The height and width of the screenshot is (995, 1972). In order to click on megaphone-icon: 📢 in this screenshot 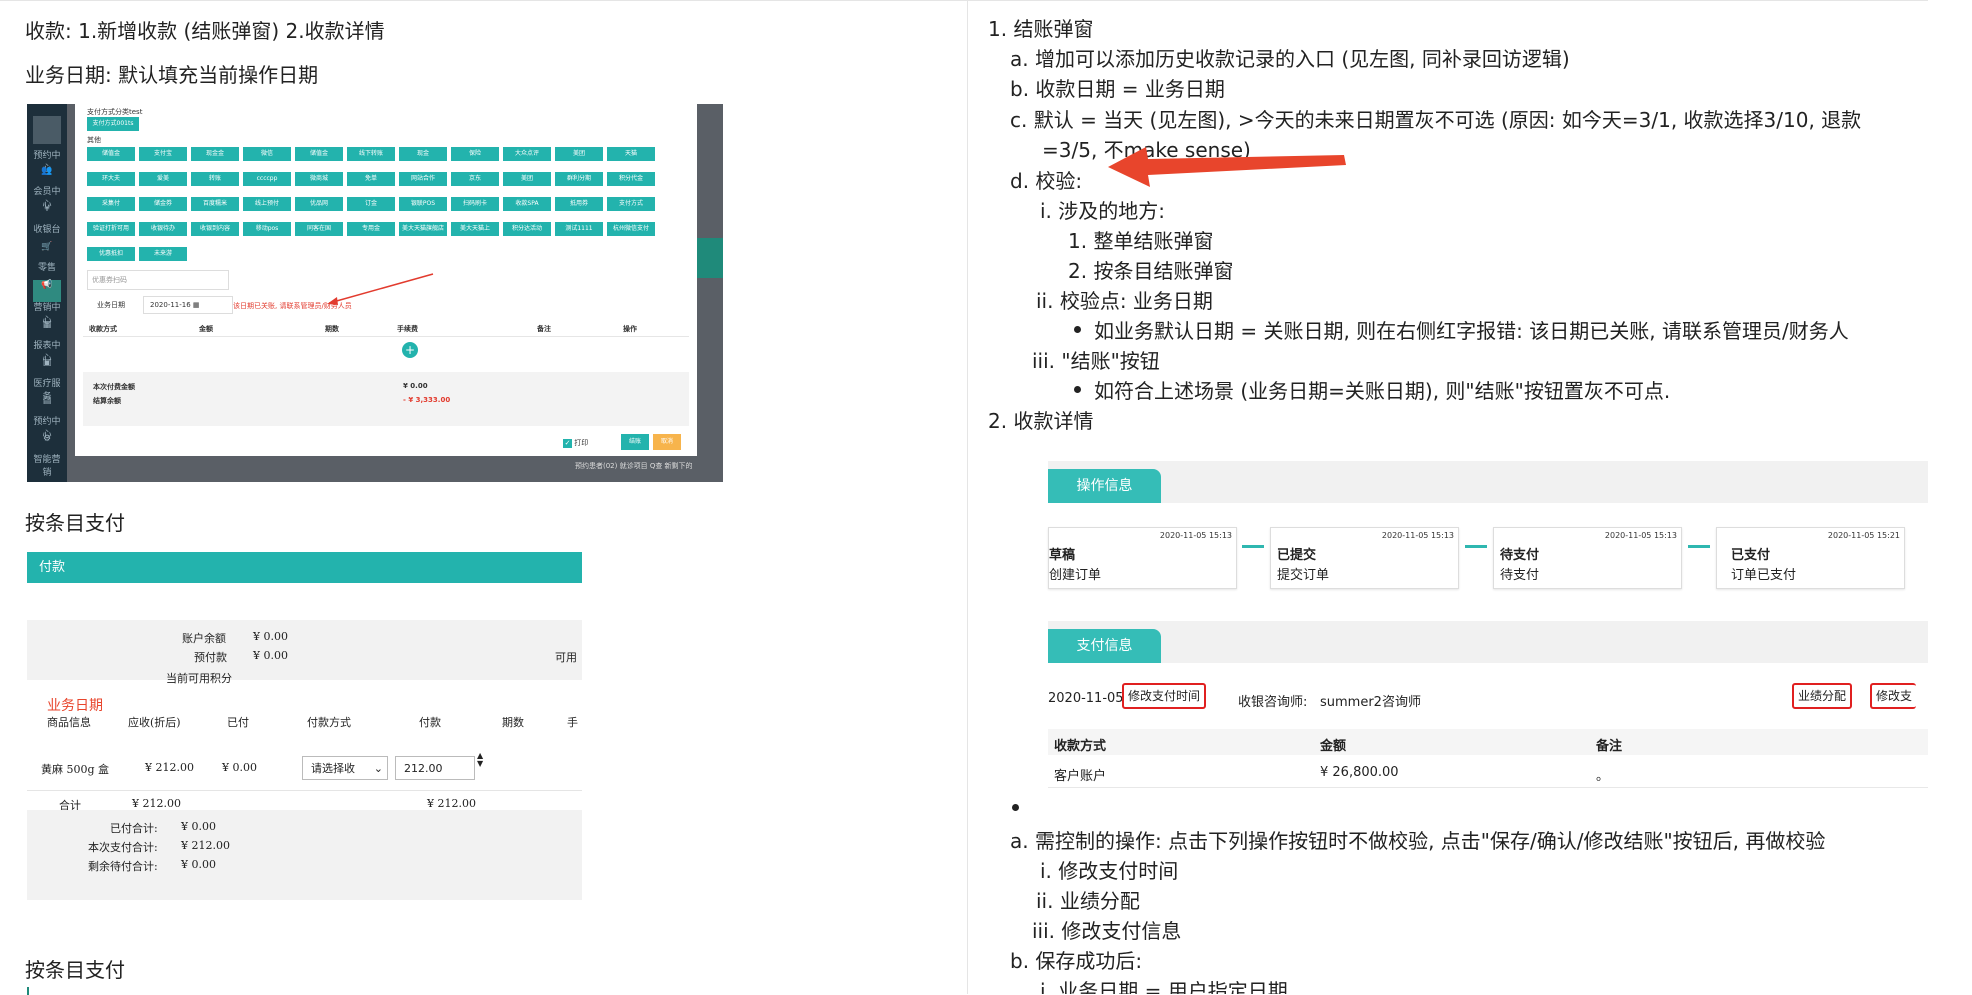, I will do `click(47, 291)`.